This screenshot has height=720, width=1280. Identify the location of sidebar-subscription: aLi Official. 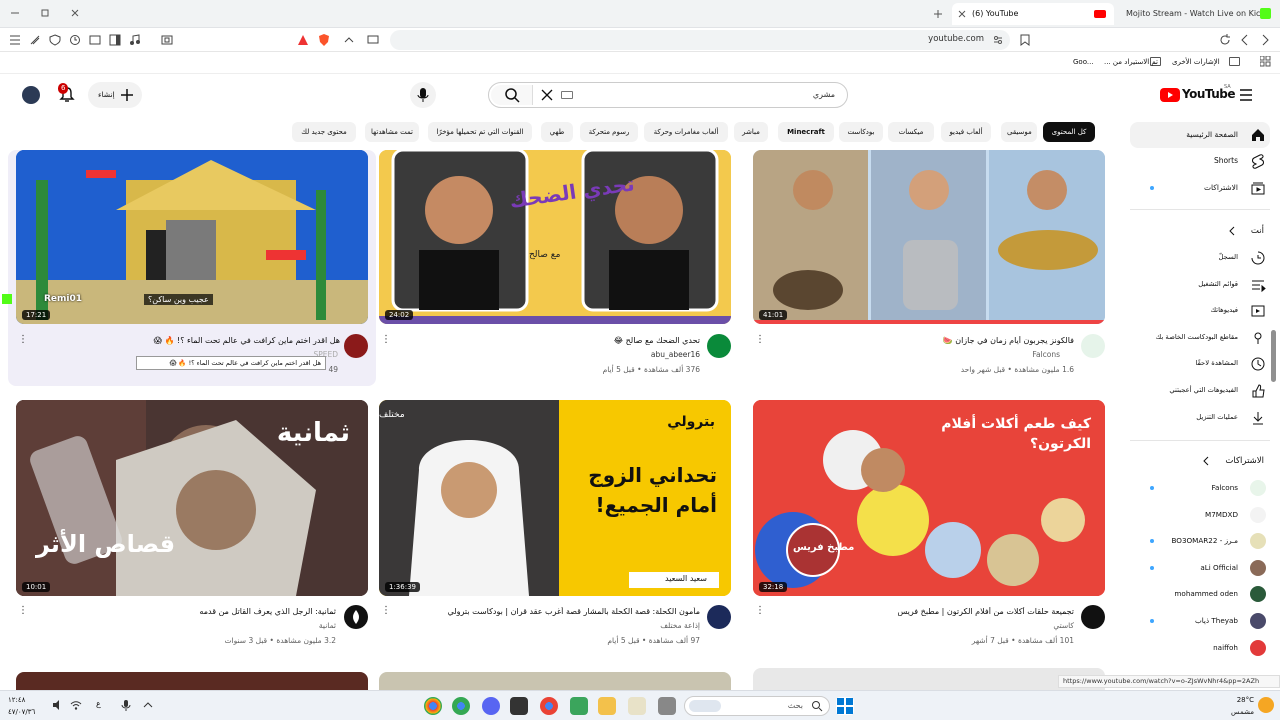
(1205, 568).